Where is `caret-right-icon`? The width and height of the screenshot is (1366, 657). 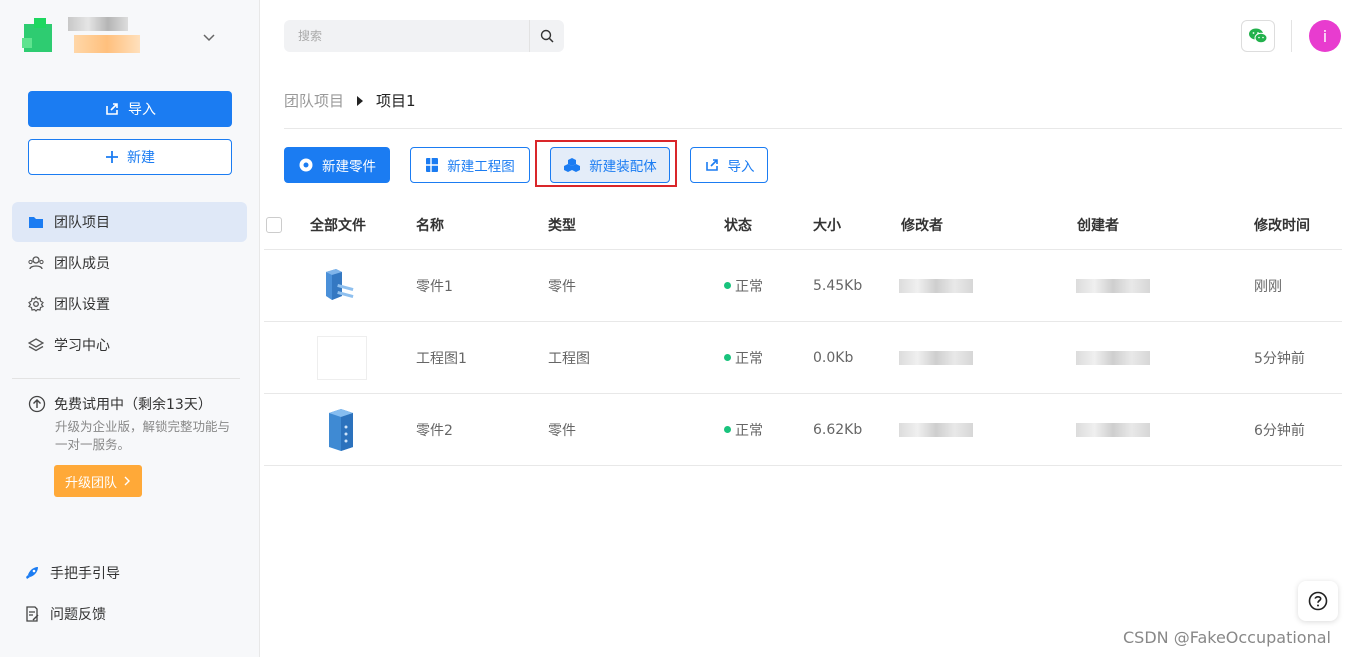
caret-right-icon is located at coordinates (360, 100).